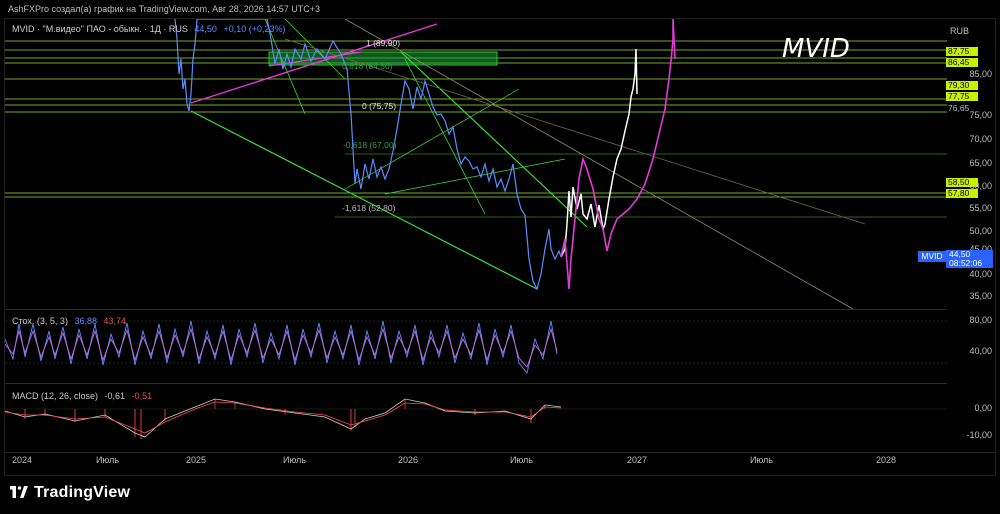  Describe the element at coordinates (367, 66) in the screenshot. I see `fib-level-0618: 0,618 (84,50)` at that location.